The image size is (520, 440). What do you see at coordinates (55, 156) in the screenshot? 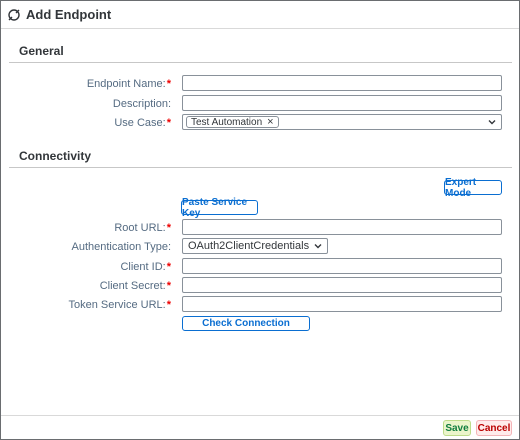
I see `connectivity-section-title: Connectivity` at bounding box center [55, 156].